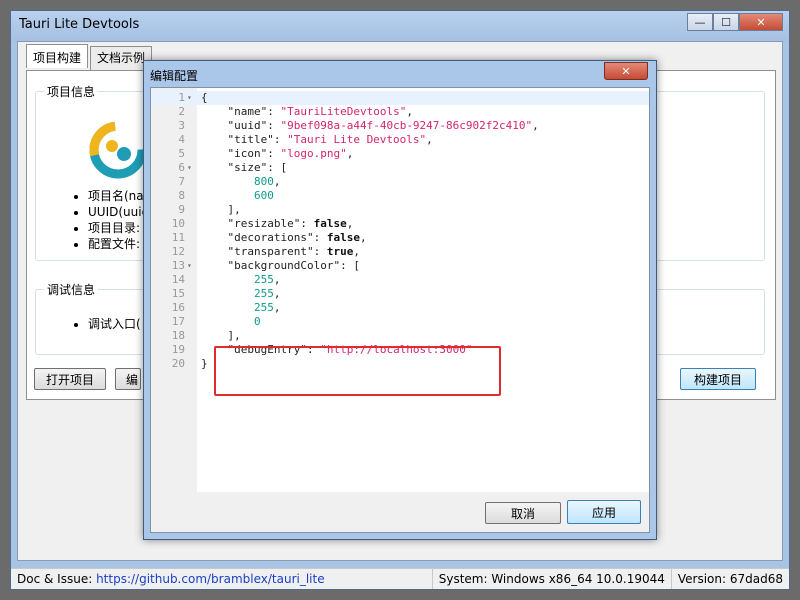 This screenshot has width=800, height=600. I want to click on line-number: 16, so click(178, 307).